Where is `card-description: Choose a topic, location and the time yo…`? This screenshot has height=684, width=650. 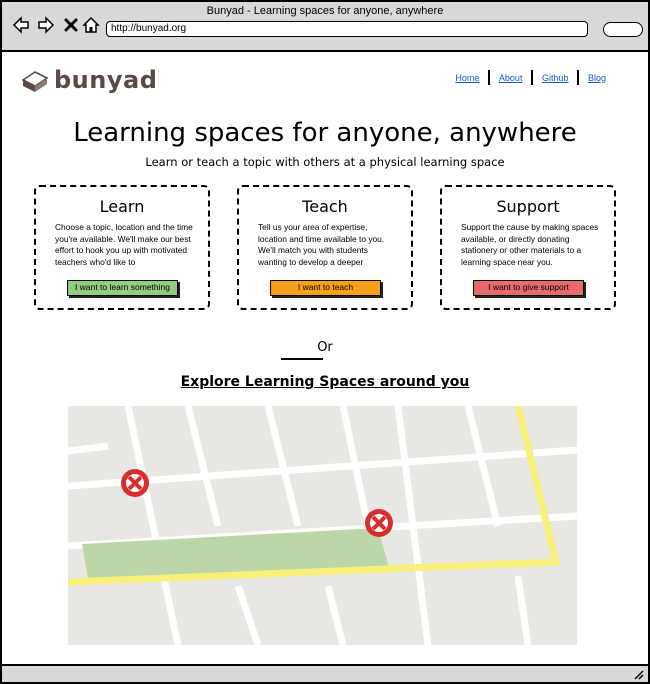
card-description: Choose a topic, location and the time yo… is located at coordinates (124, 244).